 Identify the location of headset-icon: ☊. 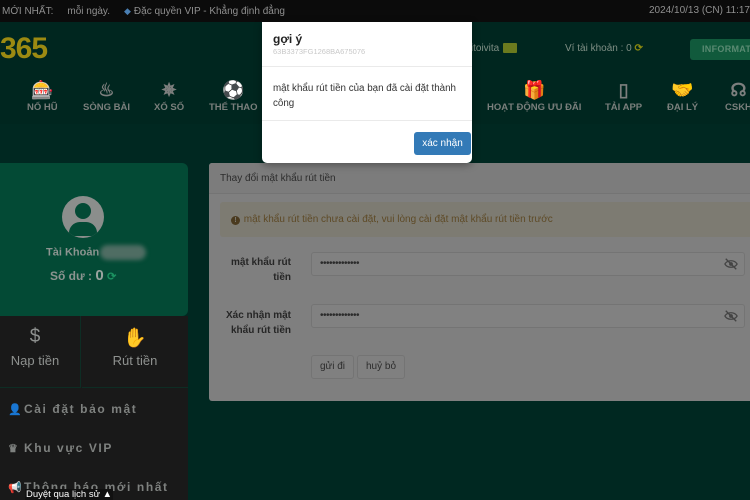
(738, 90).